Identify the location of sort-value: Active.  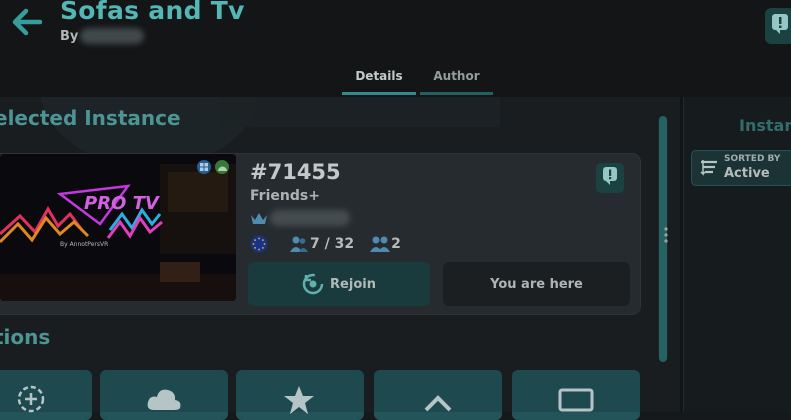
(747, 173).